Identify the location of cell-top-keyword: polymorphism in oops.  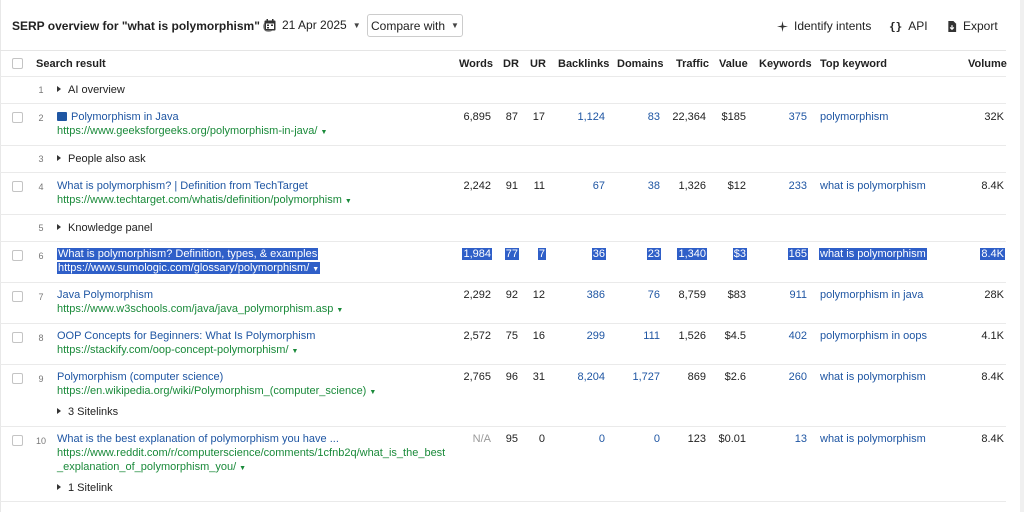
(873, 336).